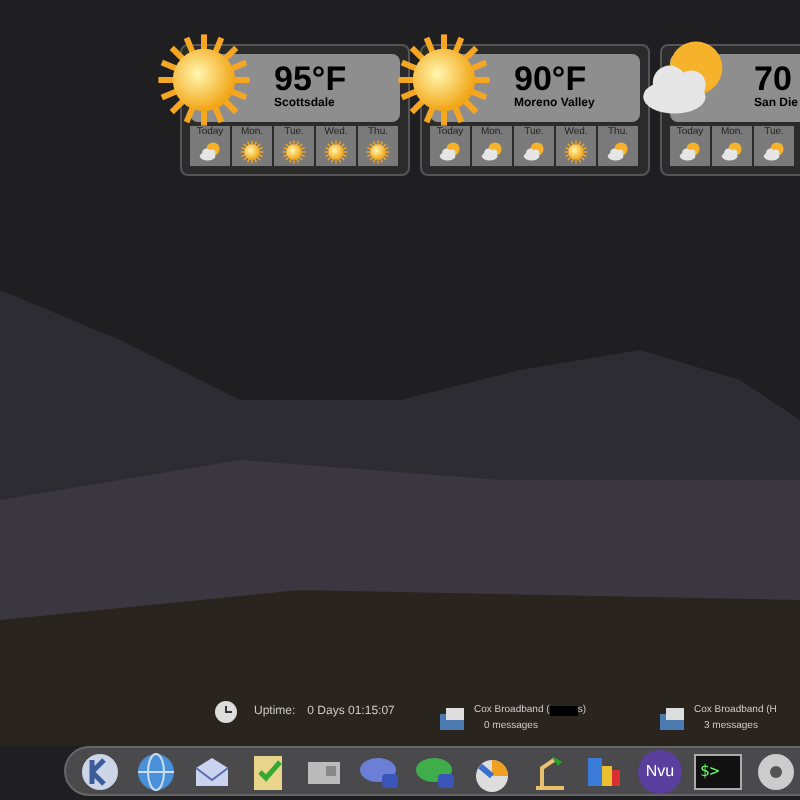  Describe the element at coordinates (100, 771) in the screenshot. I see `gear-k-icon` at that location.